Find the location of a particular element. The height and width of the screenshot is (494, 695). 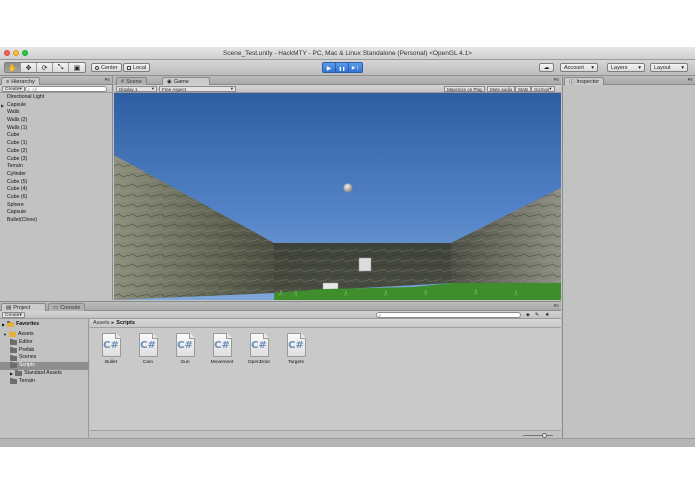

transform-tools: ✋ ✥ ⟳ ⤡ ▣ is located at coordinates (45, 67).